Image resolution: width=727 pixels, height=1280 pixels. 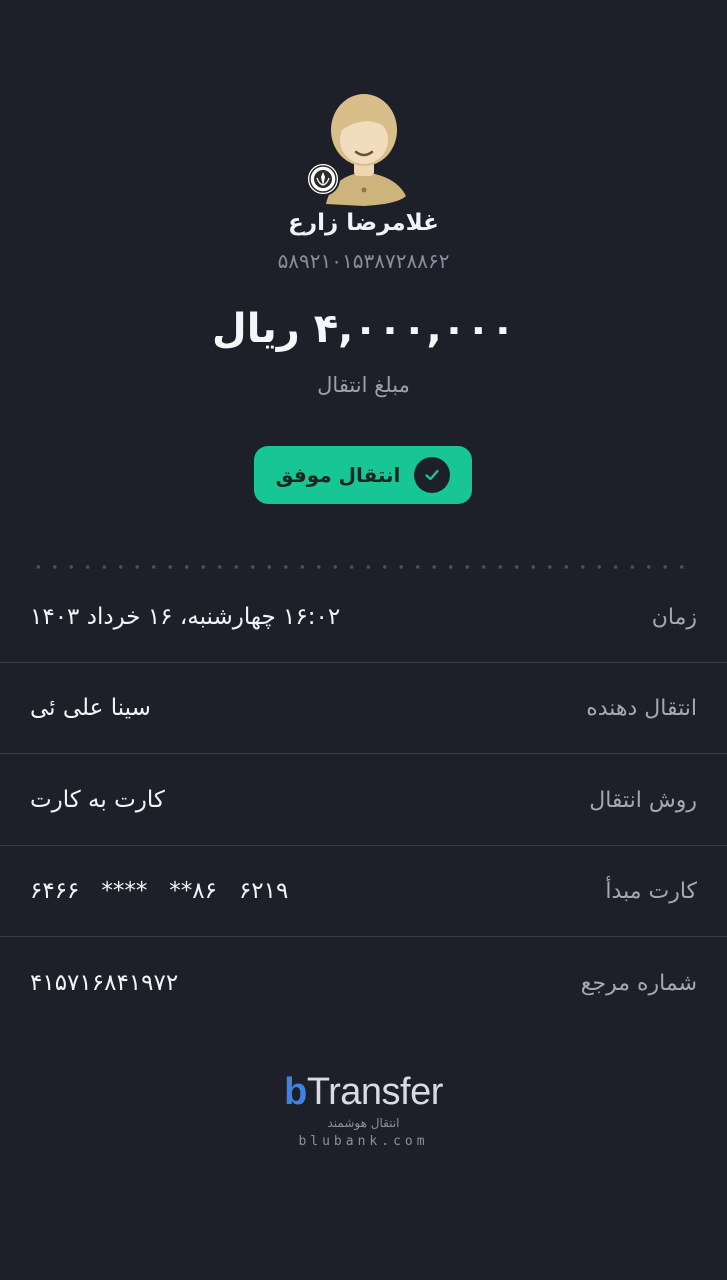 I want to click on btransfer-logo: bTransfer انتقال هوشمند blubank.com, so click(x=363, y=1109).